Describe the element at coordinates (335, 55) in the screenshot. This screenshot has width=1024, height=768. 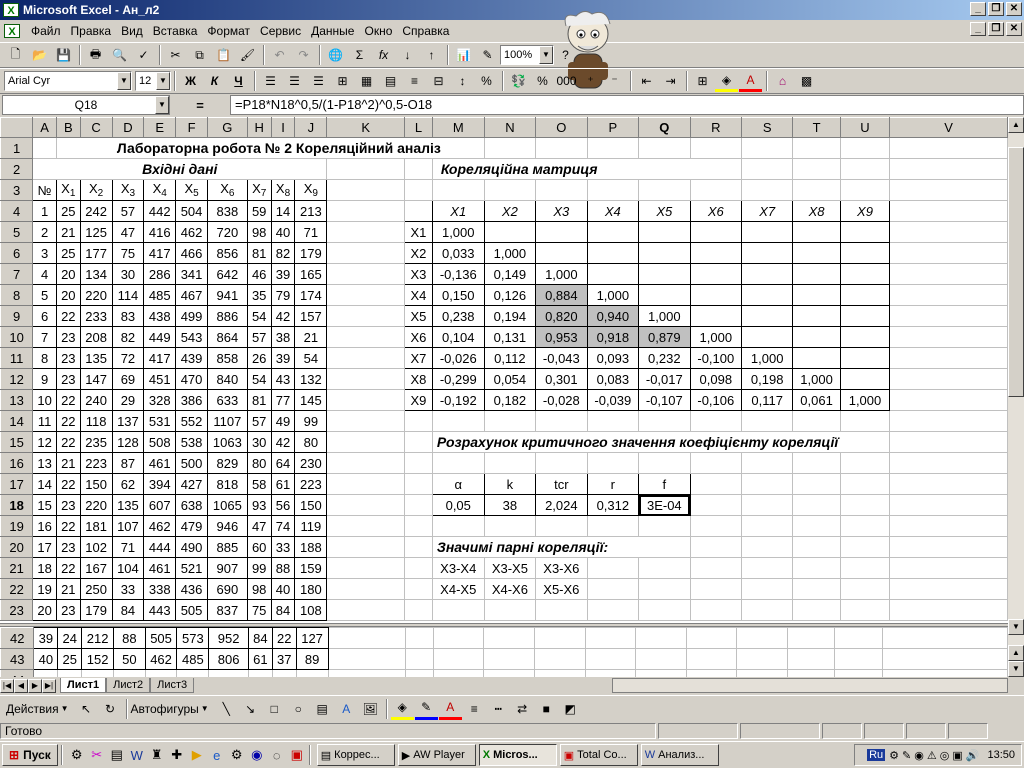
I see `hyperlink-icon: 🌐` at that location.